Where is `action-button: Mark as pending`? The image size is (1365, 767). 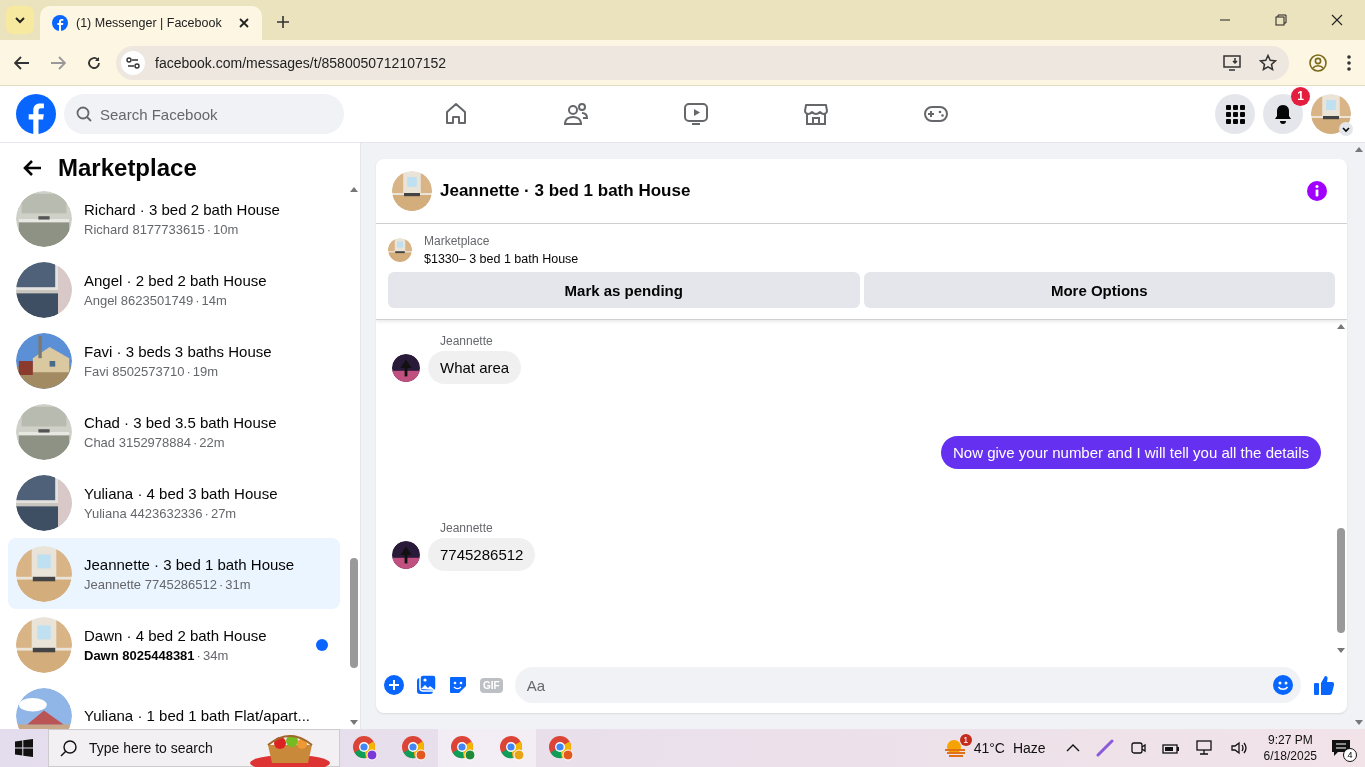
action-button: Mark as pending is located at coordinates (624, 290).